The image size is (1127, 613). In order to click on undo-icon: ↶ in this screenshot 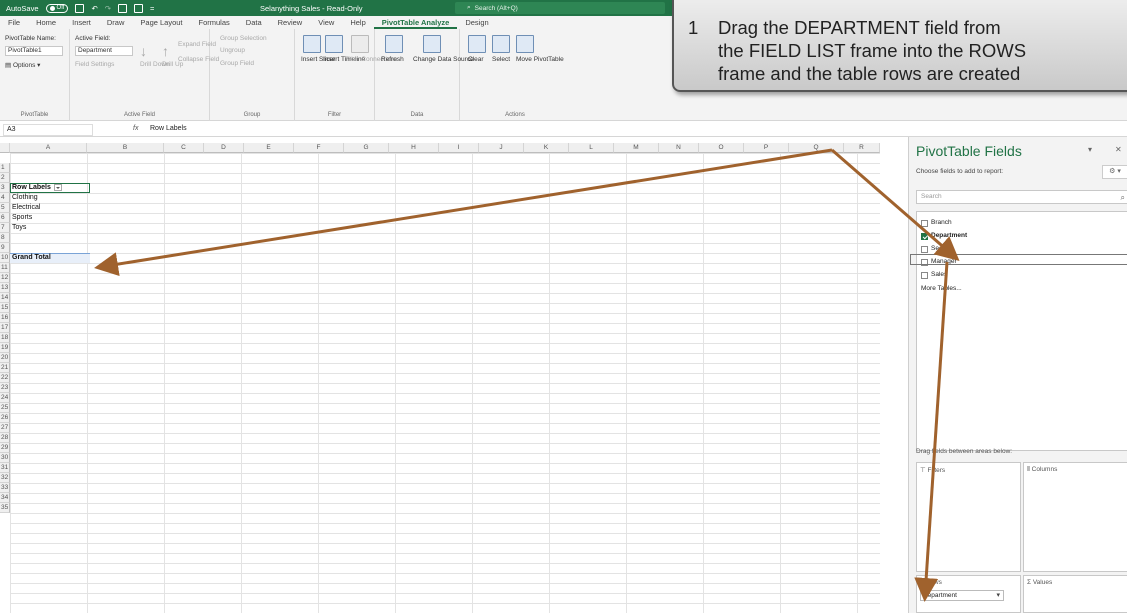, I will do `click(94, 8)`.